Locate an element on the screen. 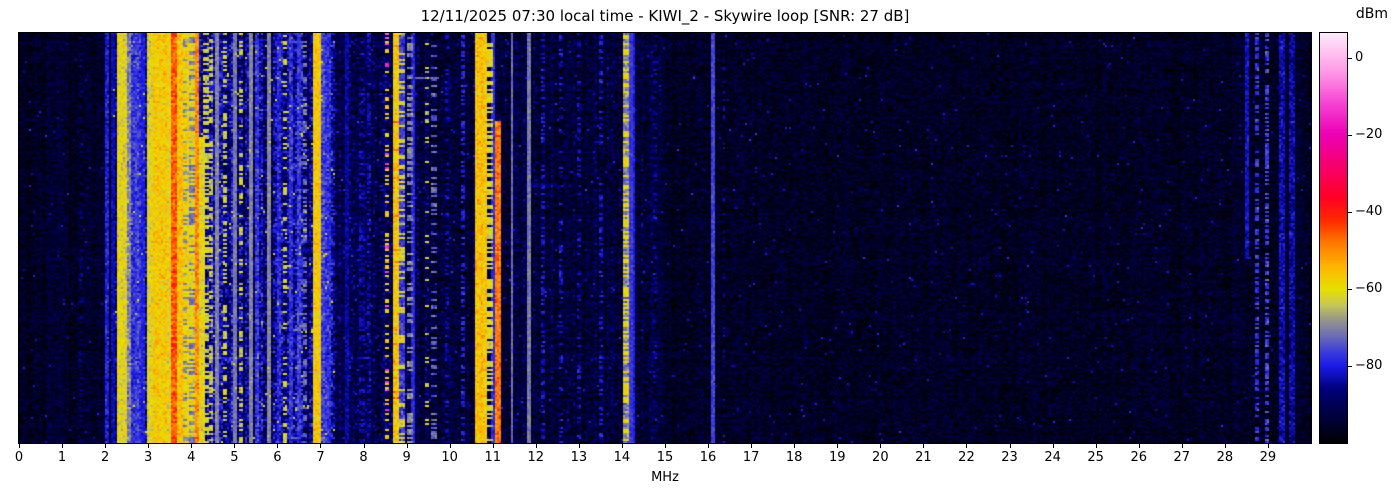 This screenshot has height=500, width=1400. colorbar-gradient is located at coordinates (1333, 238).